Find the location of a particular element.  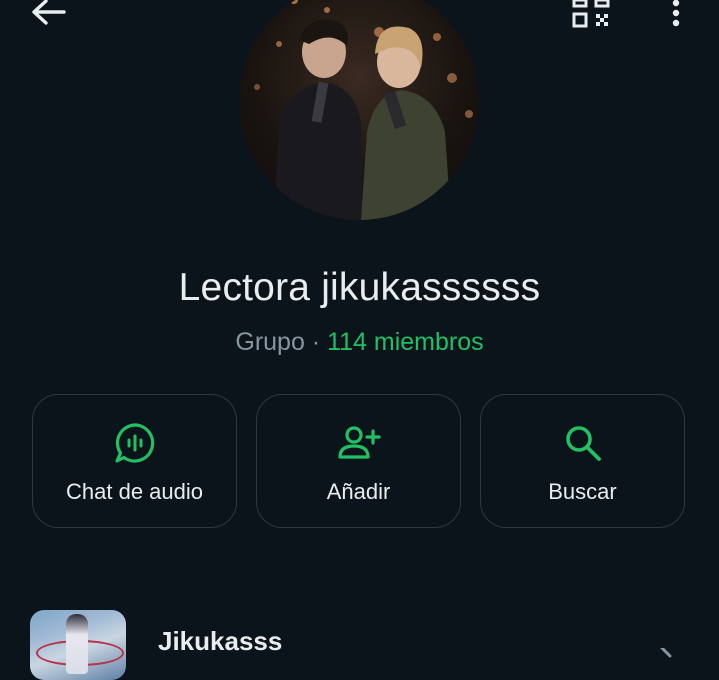

chevron-right-icon is located at coordinates (668, 653).